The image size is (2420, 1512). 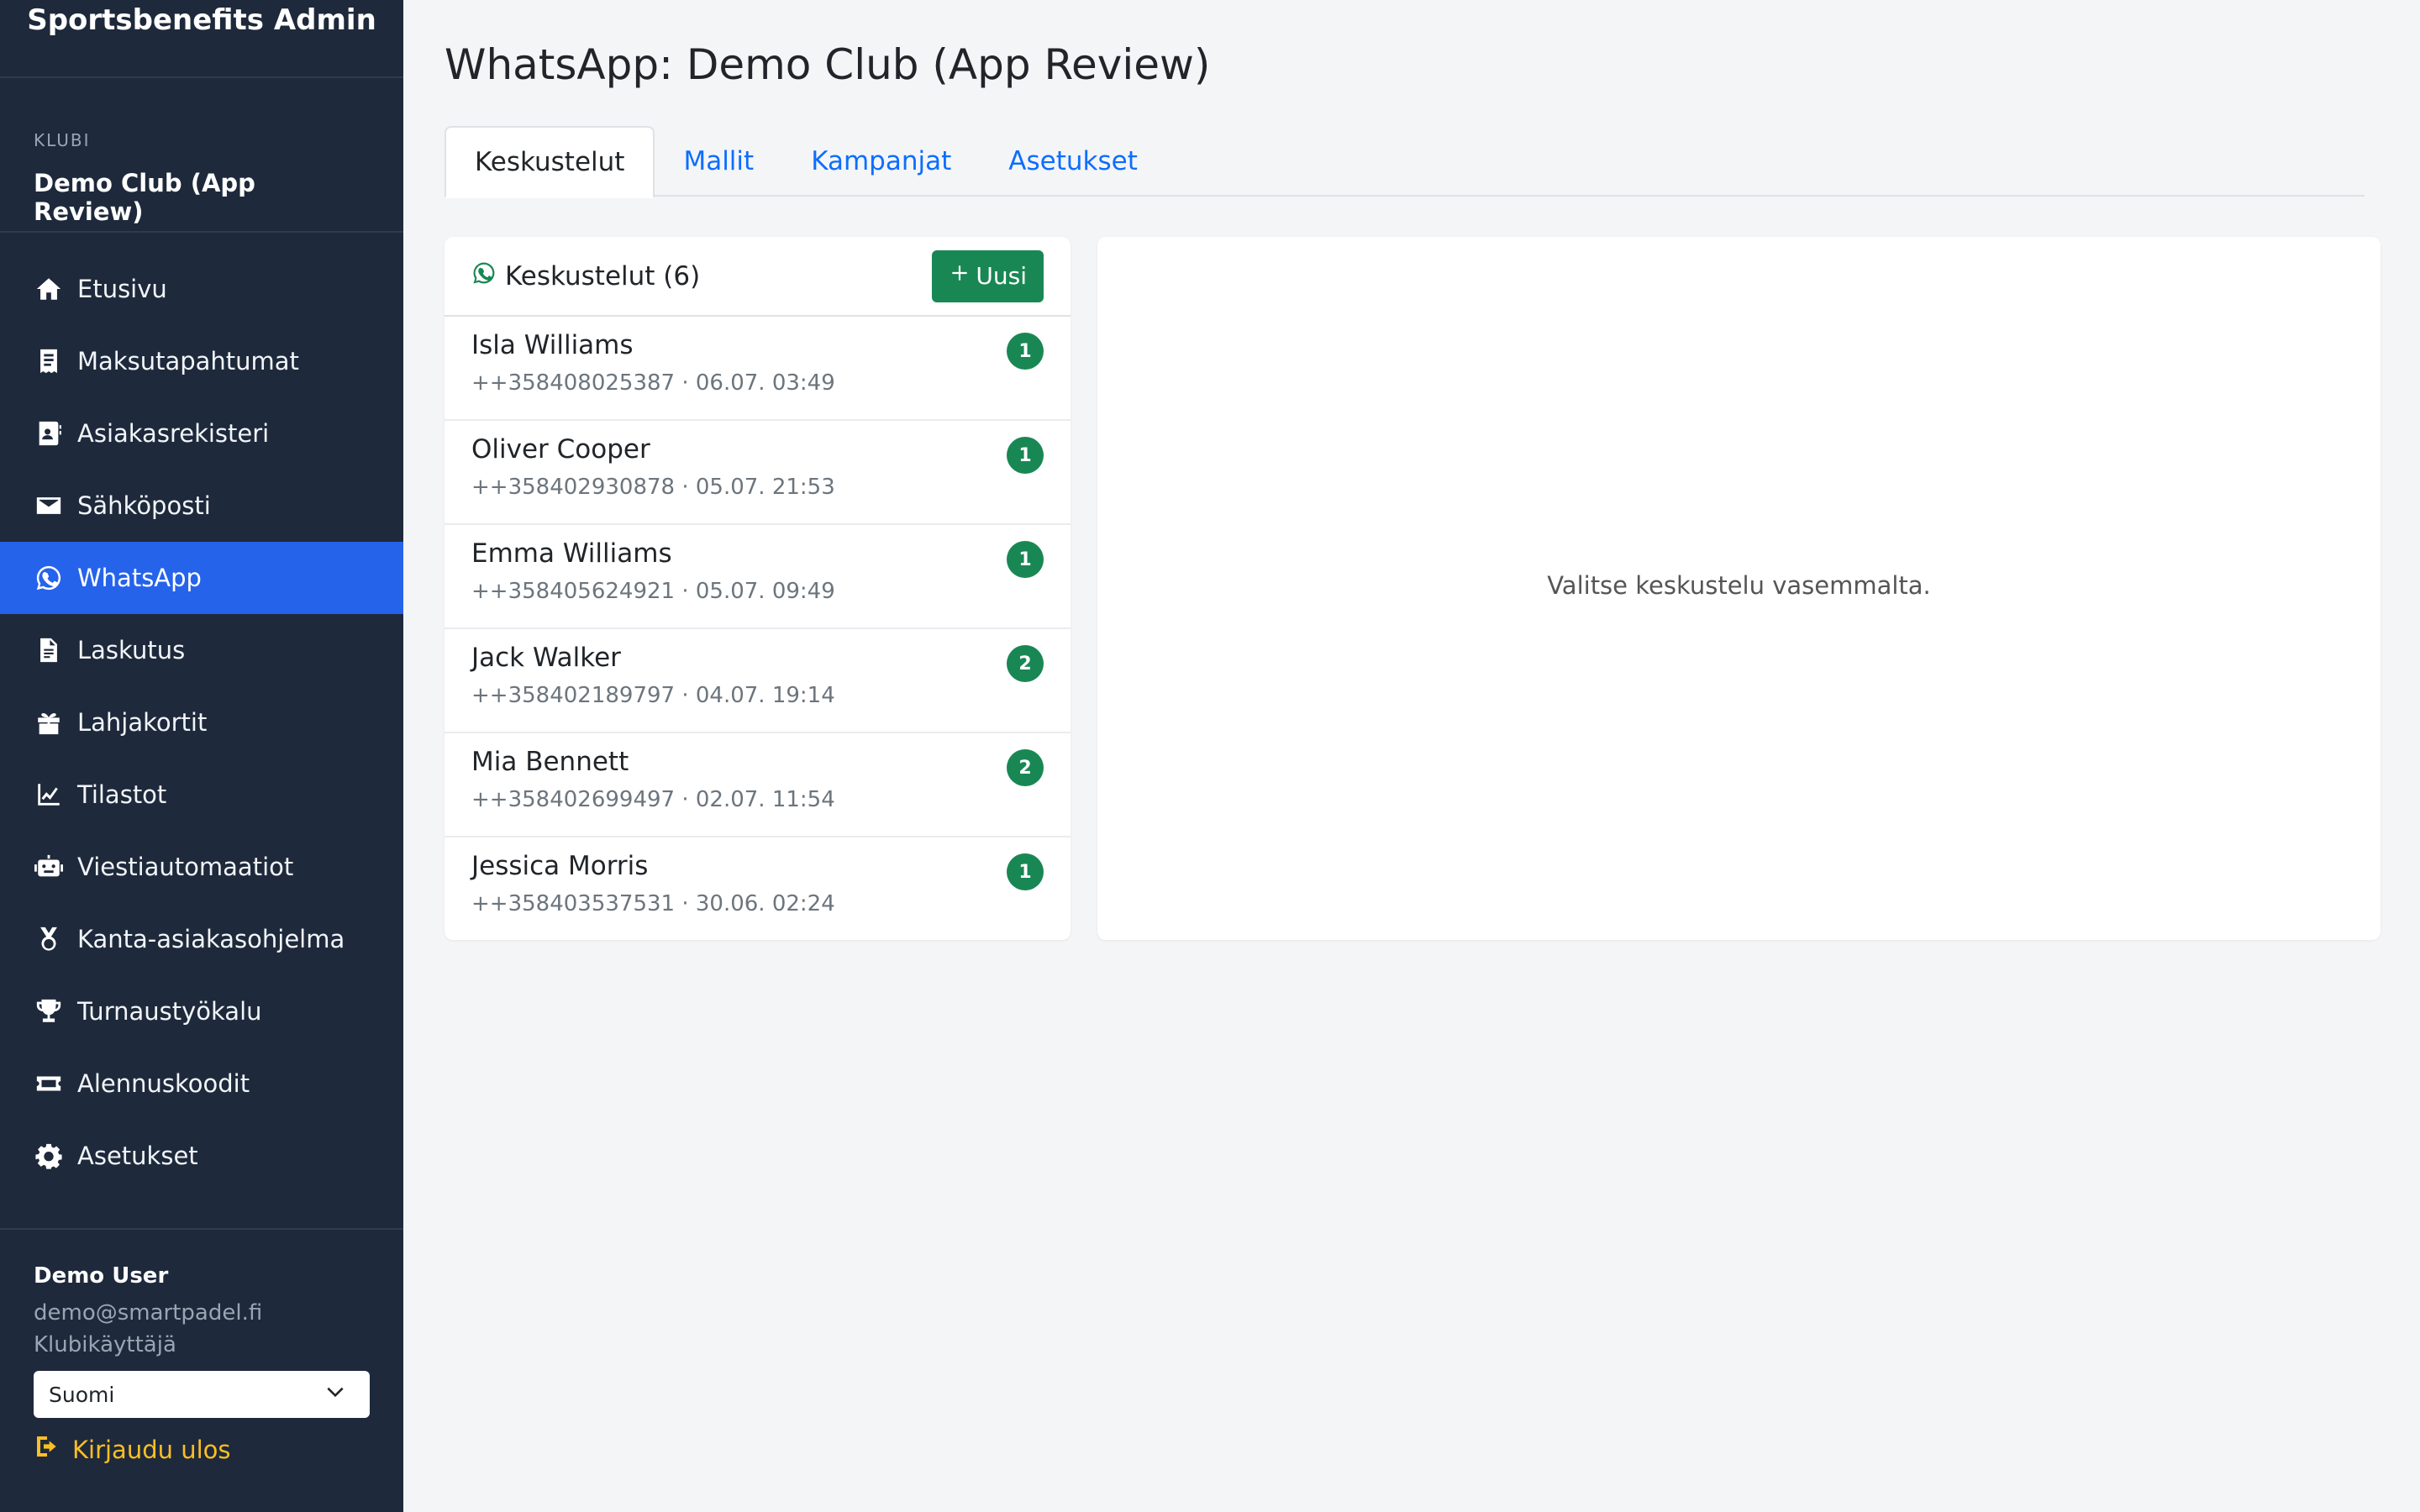 What do you see at coordinates (163, 1083) in the screenshot?
I see `sidebar-item-label: Alennuskoodit` at bounding box center [163, 1083].